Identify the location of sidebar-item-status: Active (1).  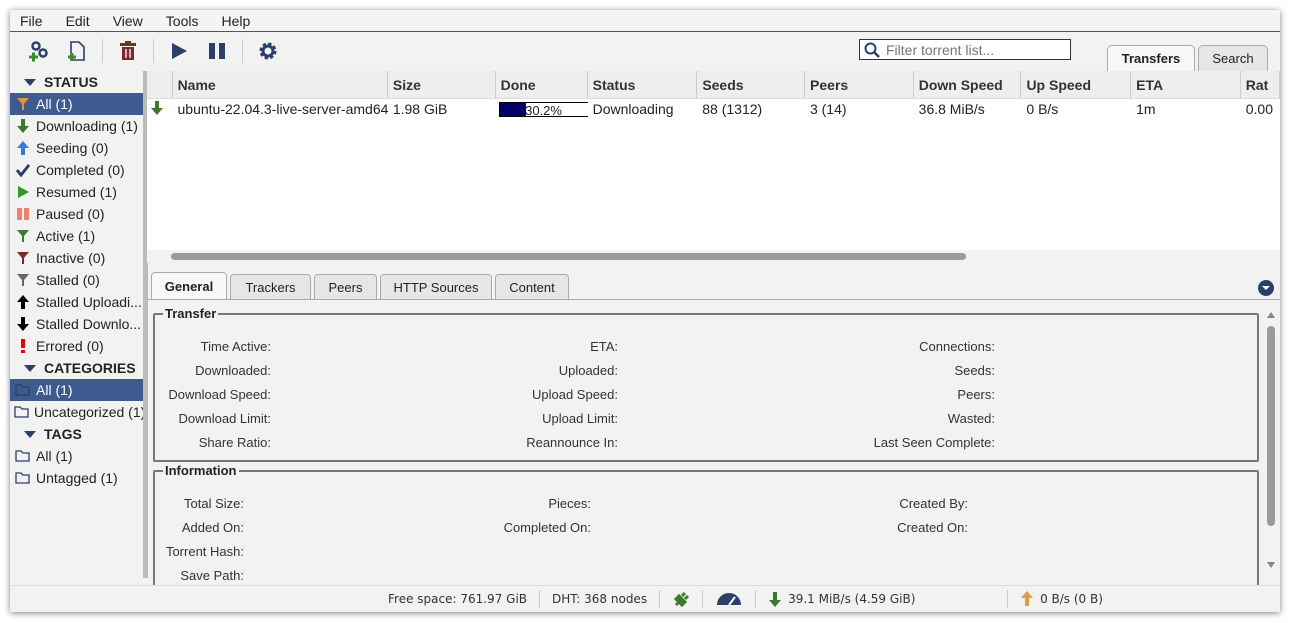
(76, 236).